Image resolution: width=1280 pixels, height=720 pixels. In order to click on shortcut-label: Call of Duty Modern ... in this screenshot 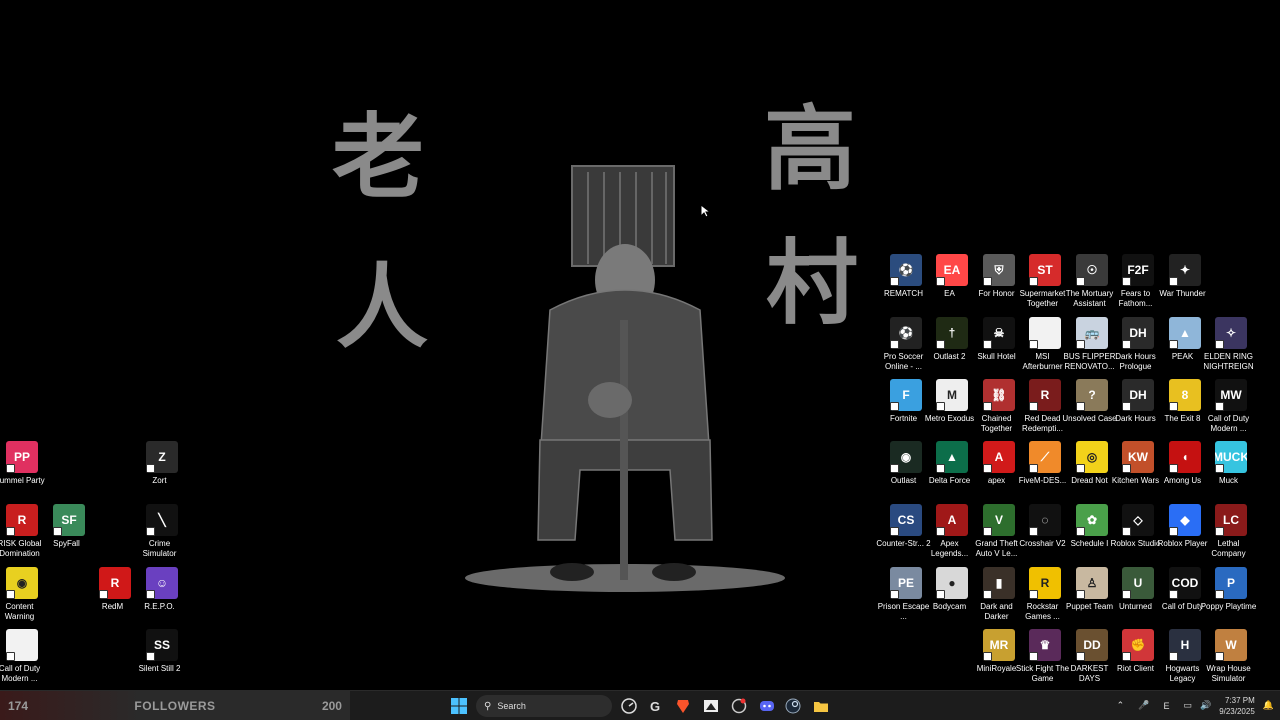, I will do `click(20, 673)`.